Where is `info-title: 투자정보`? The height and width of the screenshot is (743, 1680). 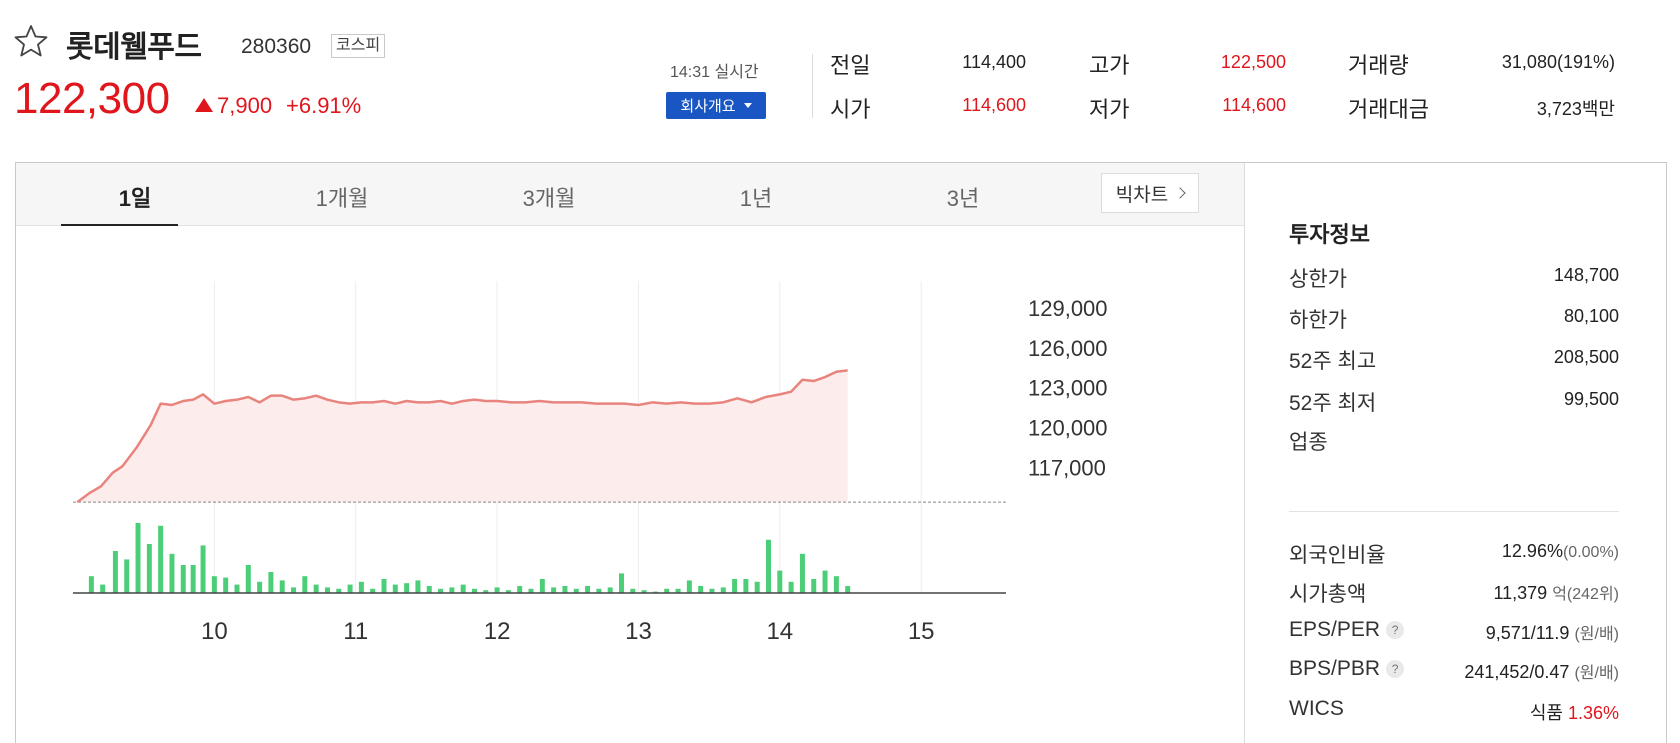
info-title: 투자정보 is located at coordinates (1329, 234).